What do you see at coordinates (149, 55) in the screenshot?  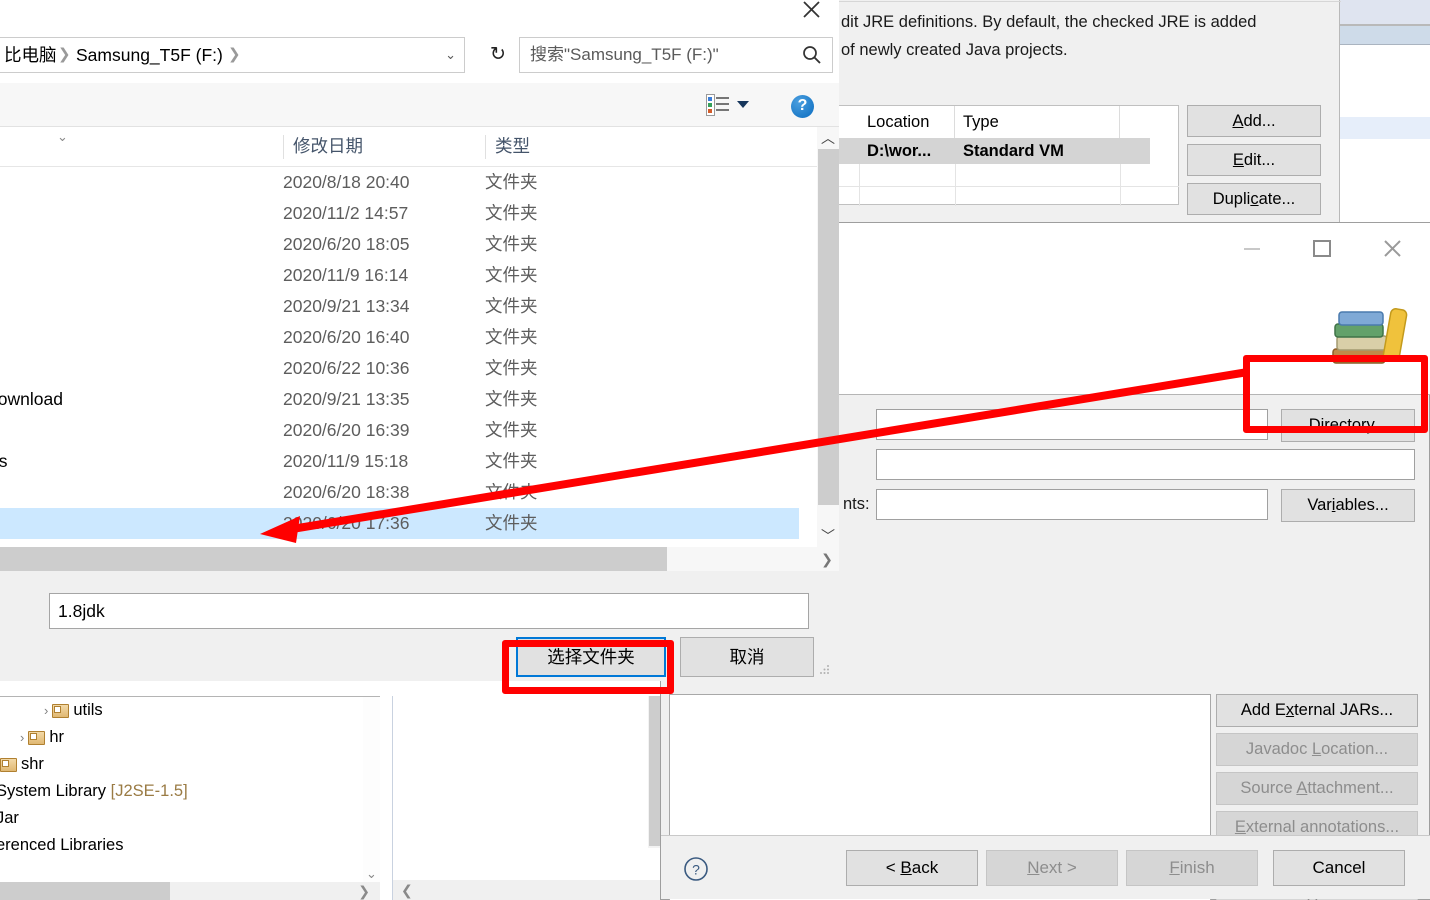 I see `breadcrumb-item-drive: Samsung_T5F (F:)` at bounding box center [149, 55].